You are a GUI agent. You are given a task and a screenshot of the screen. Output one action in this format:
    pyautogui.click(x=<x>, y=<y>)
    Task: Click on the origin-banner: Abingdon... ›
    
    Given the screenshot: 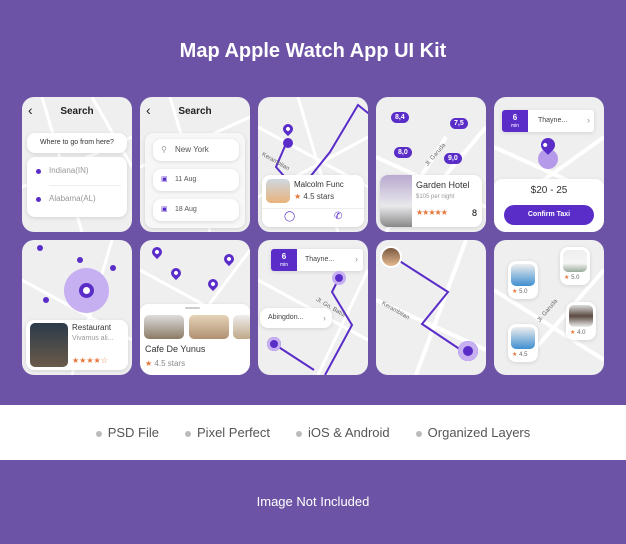 What is the action you would take?
    pyautogui.click(x=296, y=318)
    